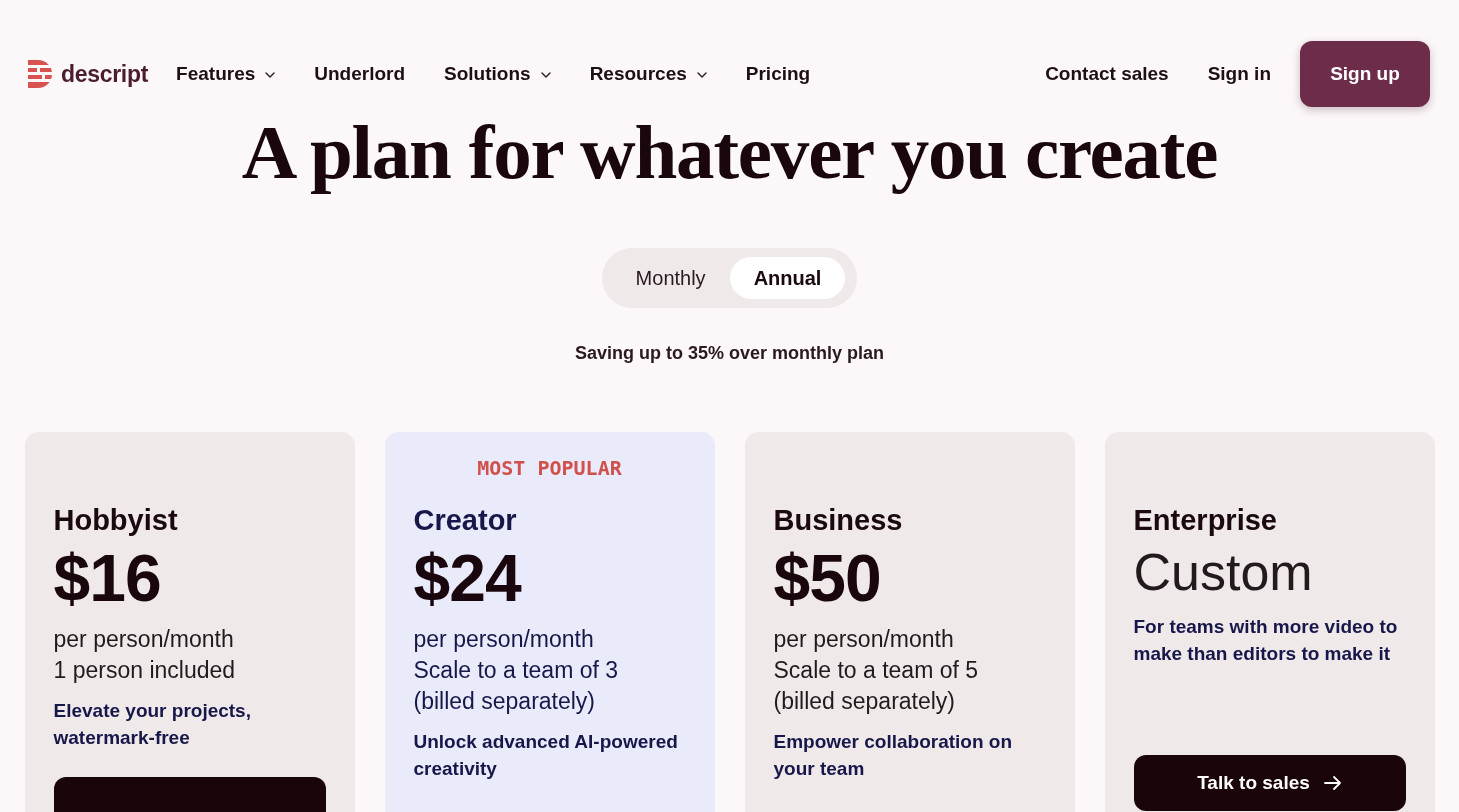  What do you see at coordinates (116, 520) in the screenshot?
I see `plan-name: Hobbyist` at bounding box center [116, 520].